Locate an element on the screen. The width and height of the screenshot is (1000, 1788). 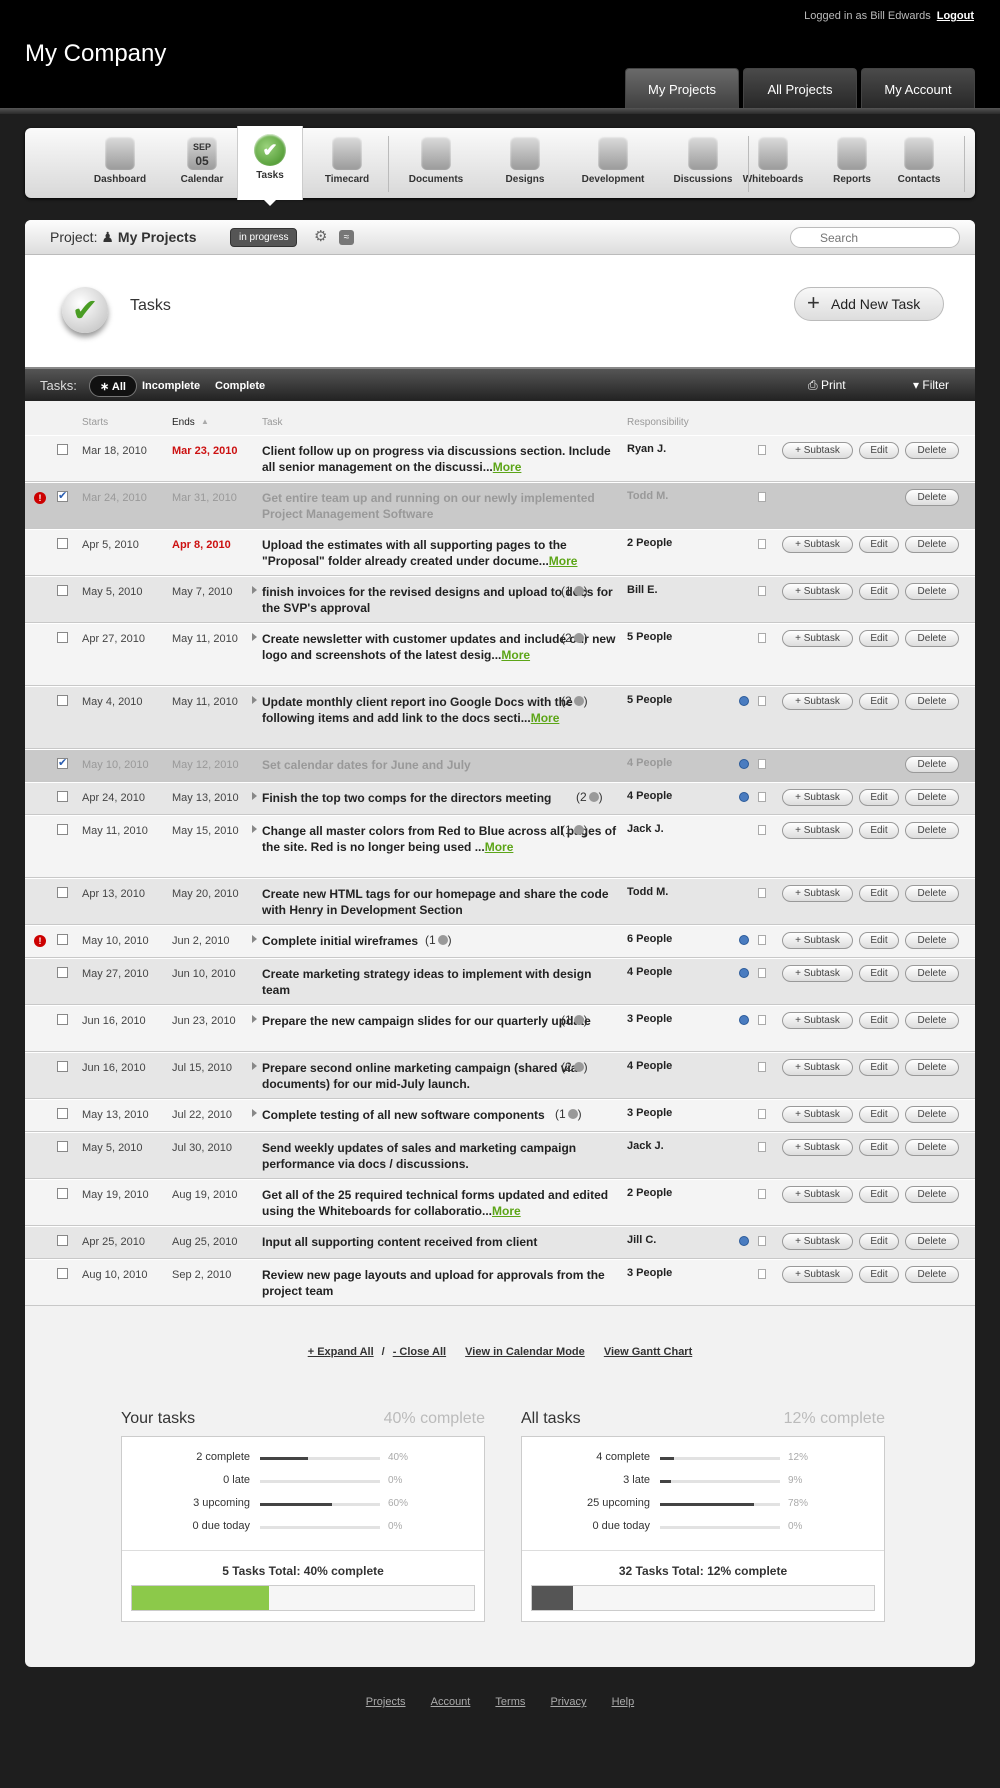
close-all-link: - Close All is located at coordinates (419, 1352).